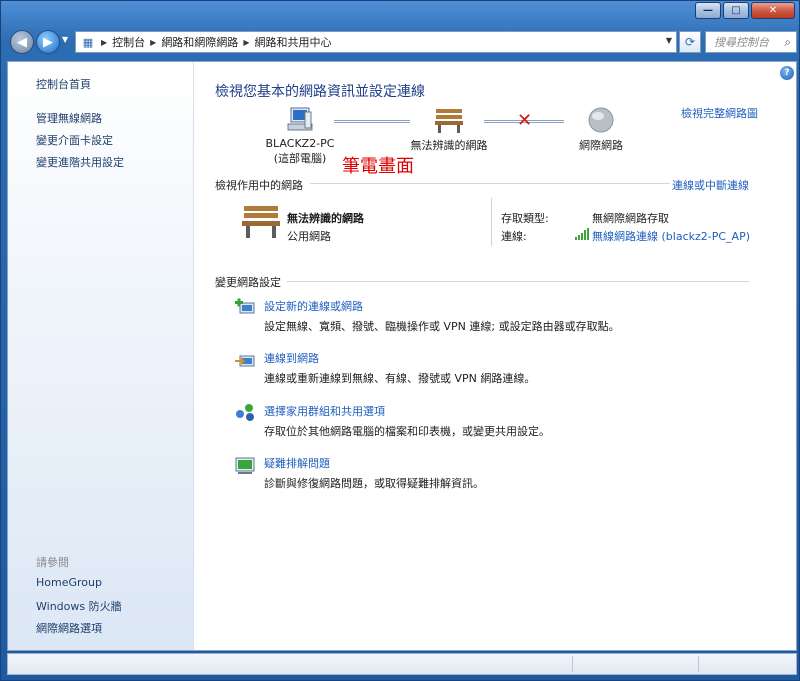  Describe the element at coordinates (88, 42) in the screenshot. I see `control-panel-icon: ▦` at that location.